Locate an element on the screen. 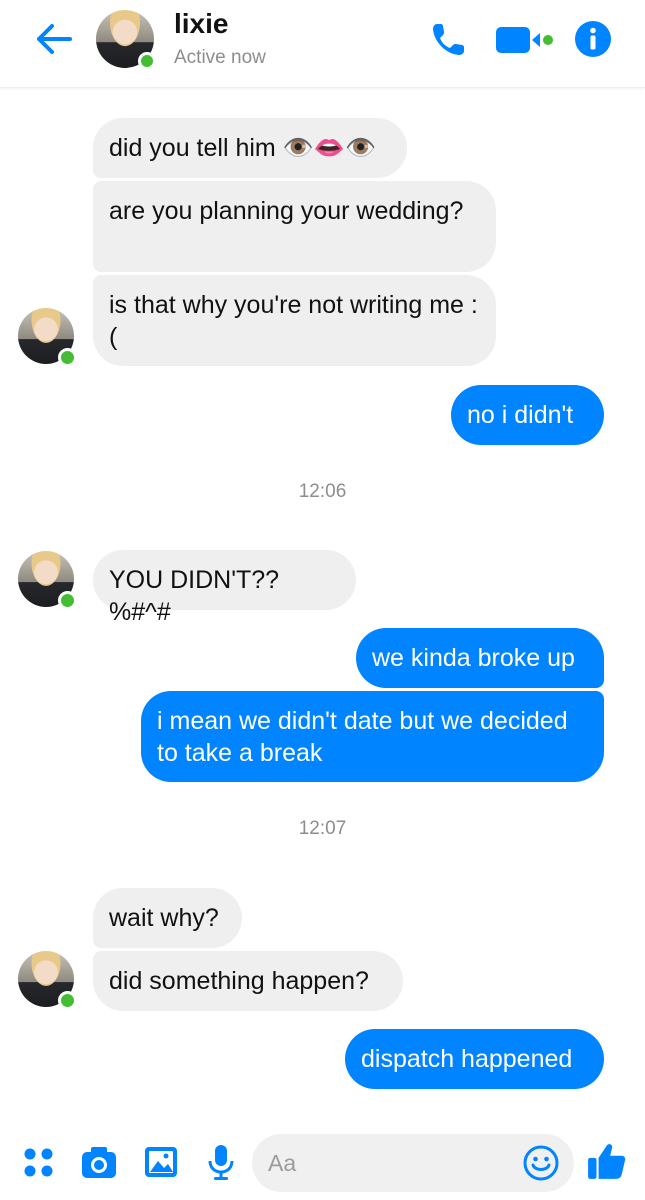  message-composer: Aa is located at coordinates (322, 1164).